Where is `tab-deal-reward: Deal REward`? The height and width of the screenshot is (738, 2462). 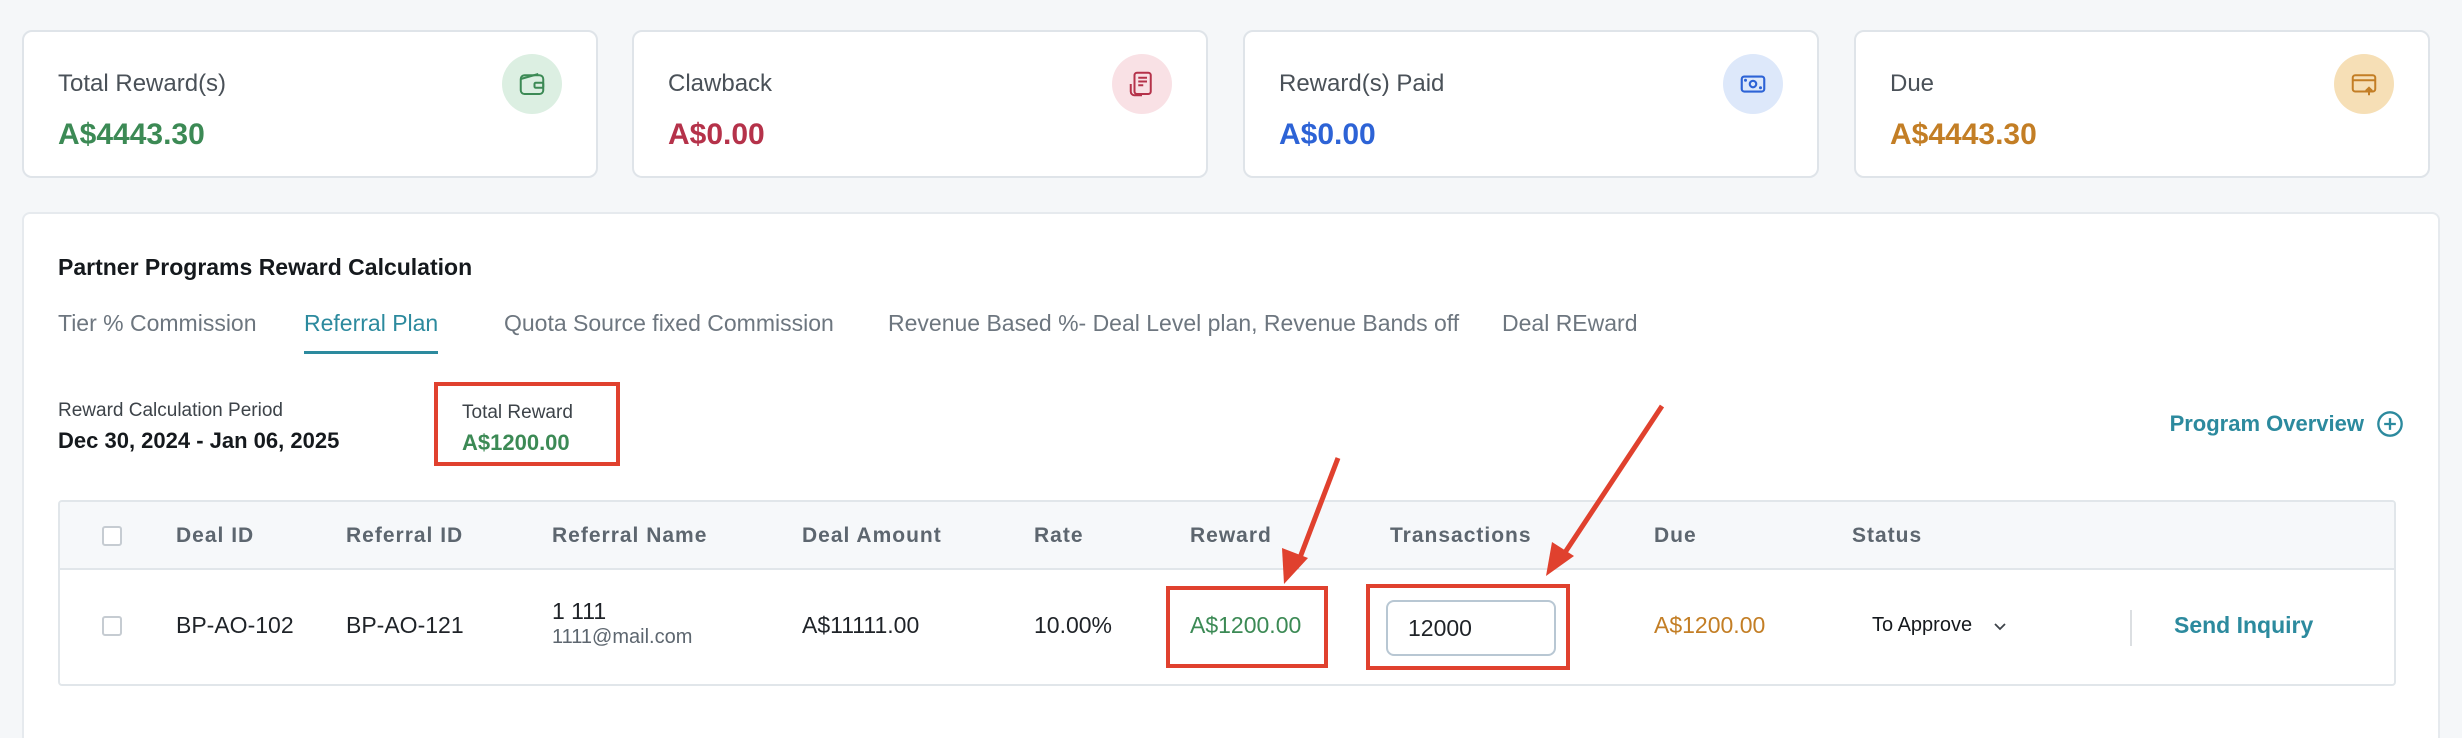
tab-deal-reward: Deal REward is located at coordinates (1570, 330).